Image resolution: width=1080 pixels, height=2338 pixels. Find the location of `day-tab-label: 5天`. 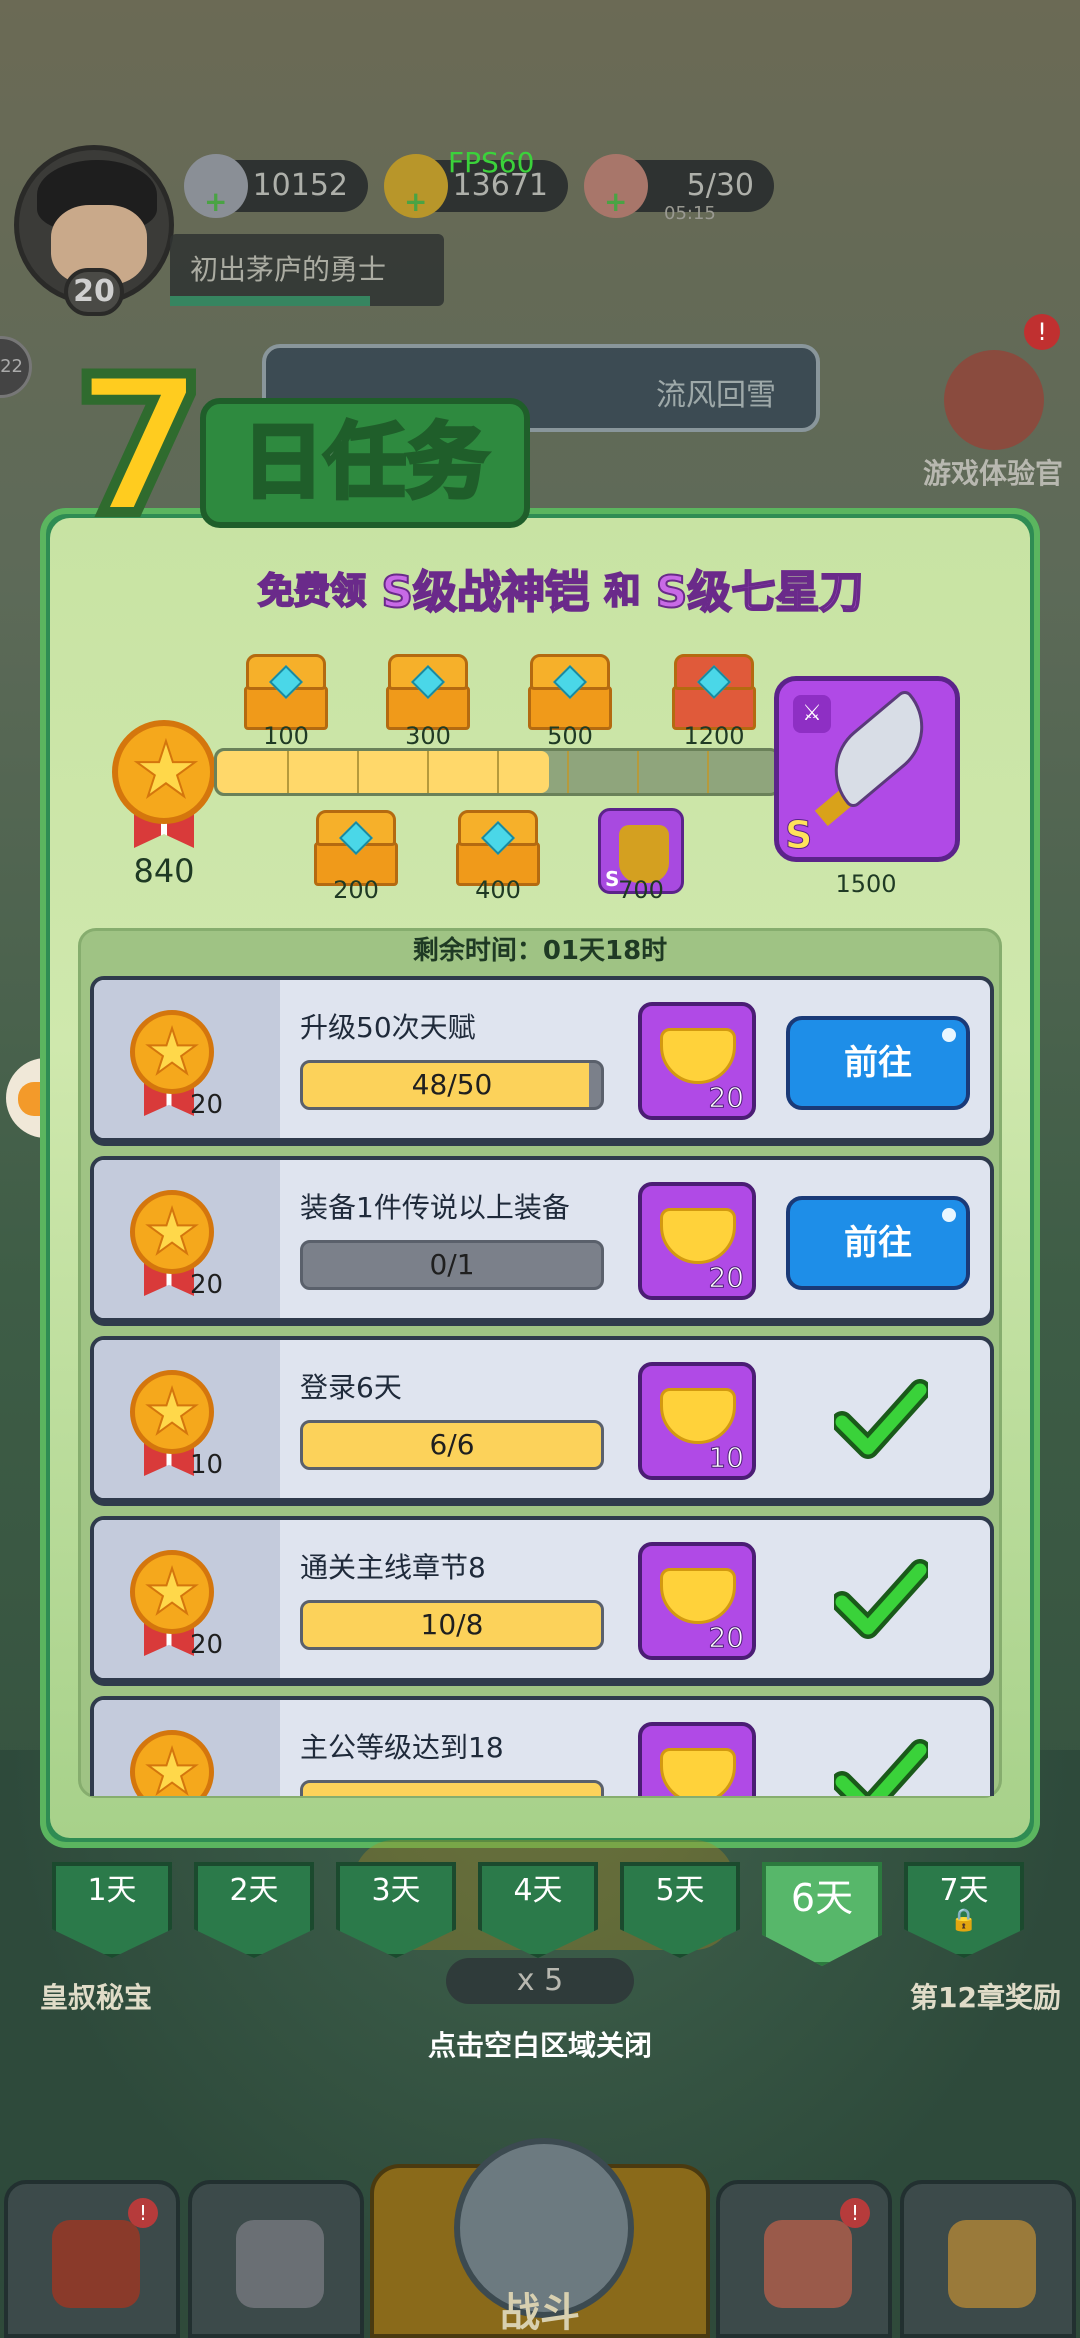

day-tab-label: 5天 is located at coordinates (680, 1890).